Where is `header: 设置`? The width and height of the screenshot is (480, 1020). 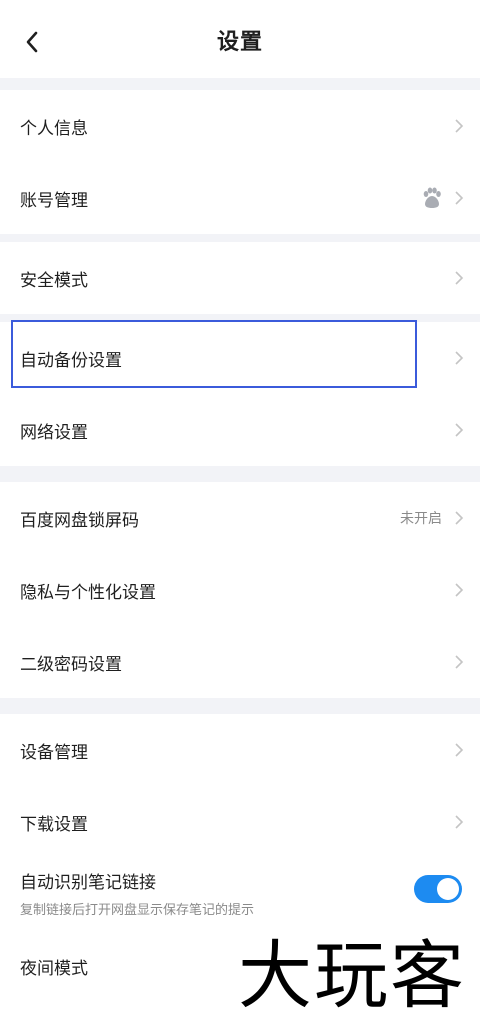 header: 设置 is located at coordinates (240, 39).